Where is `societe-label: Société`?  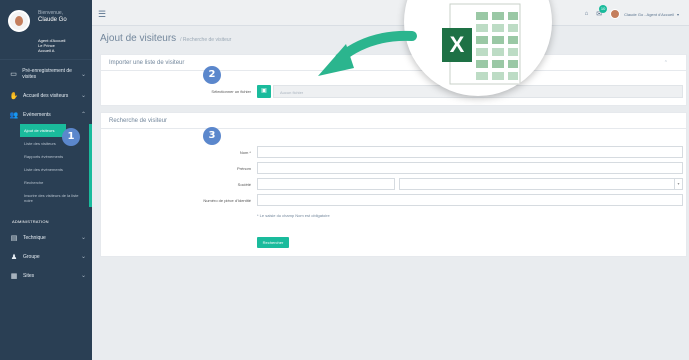
societe-label: Société is located at coordinates (244, 184).